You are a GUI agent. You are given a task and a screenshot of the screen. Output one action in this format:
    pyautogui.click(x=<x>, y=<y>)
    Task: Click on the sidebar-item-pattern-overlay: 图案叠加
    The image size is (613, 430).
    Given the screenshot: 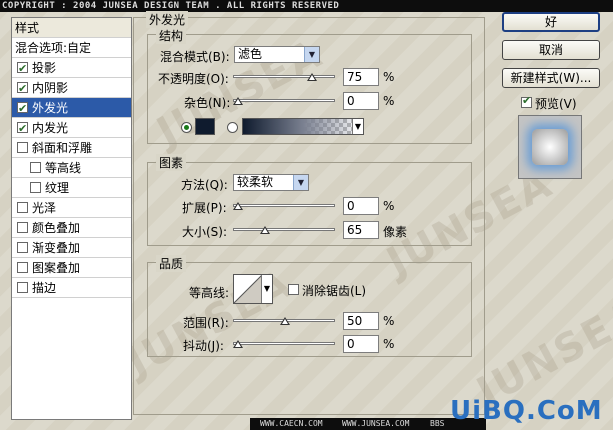 What is the action you would take?
    pyautogui.click(x=71, y=268)
    